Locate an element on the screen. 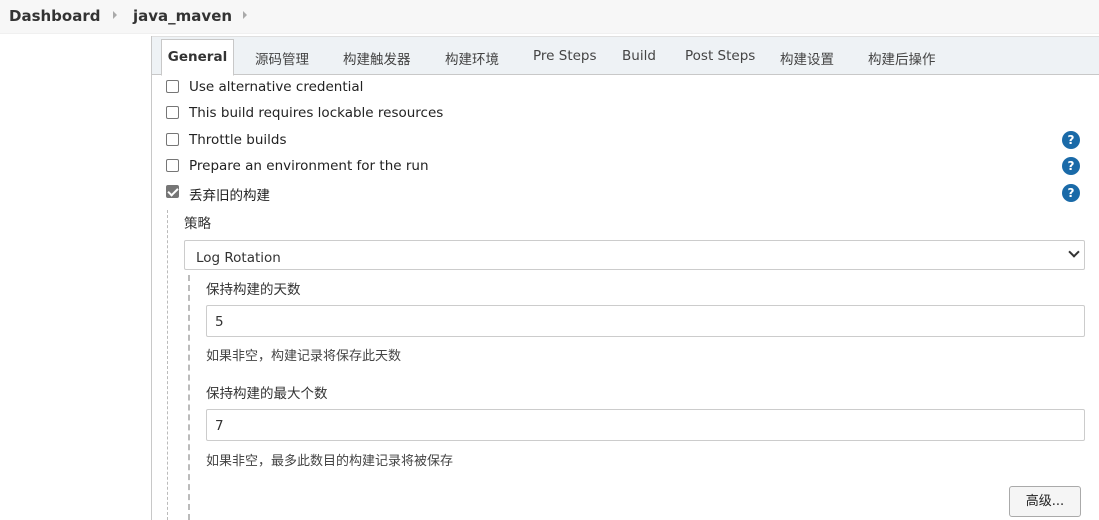 The height and width of the screenshot is (520, 1099). content-divider is located at coordinates (151, 278).